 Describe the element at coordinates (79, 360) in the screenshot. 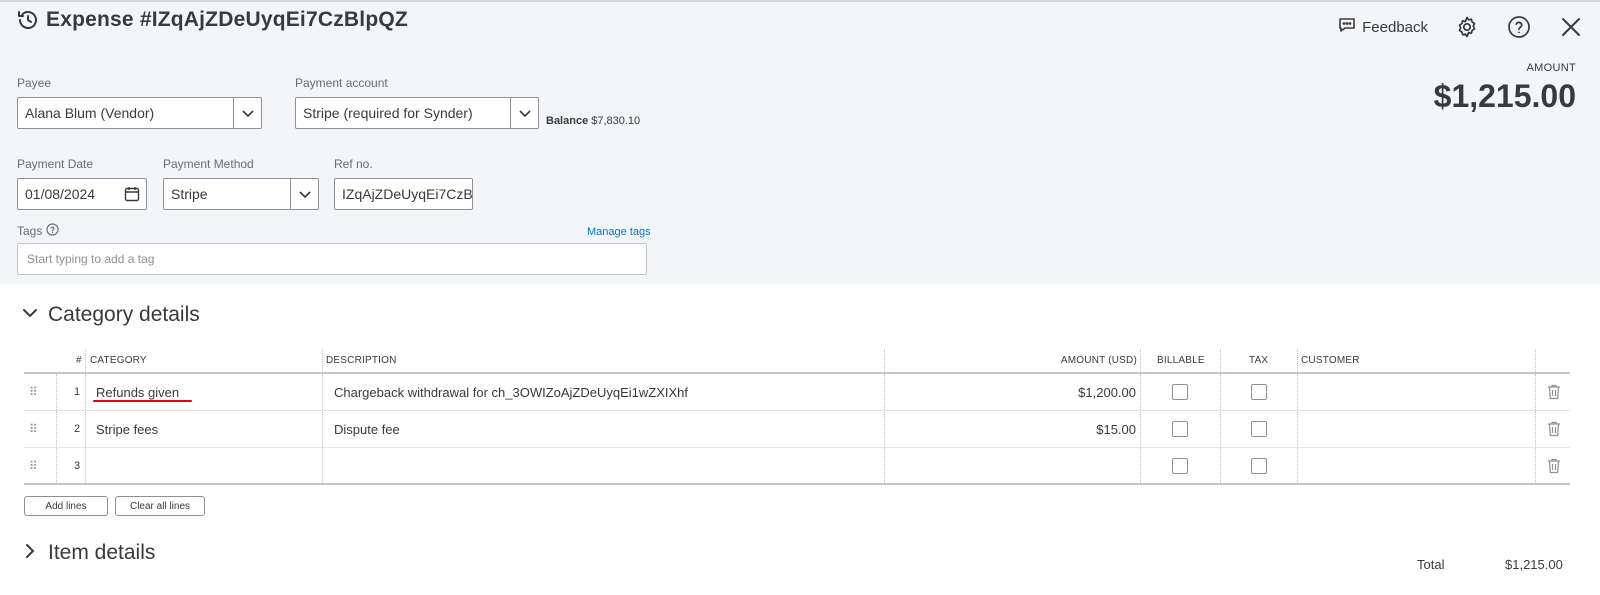

I see `col-num: #` at that location.